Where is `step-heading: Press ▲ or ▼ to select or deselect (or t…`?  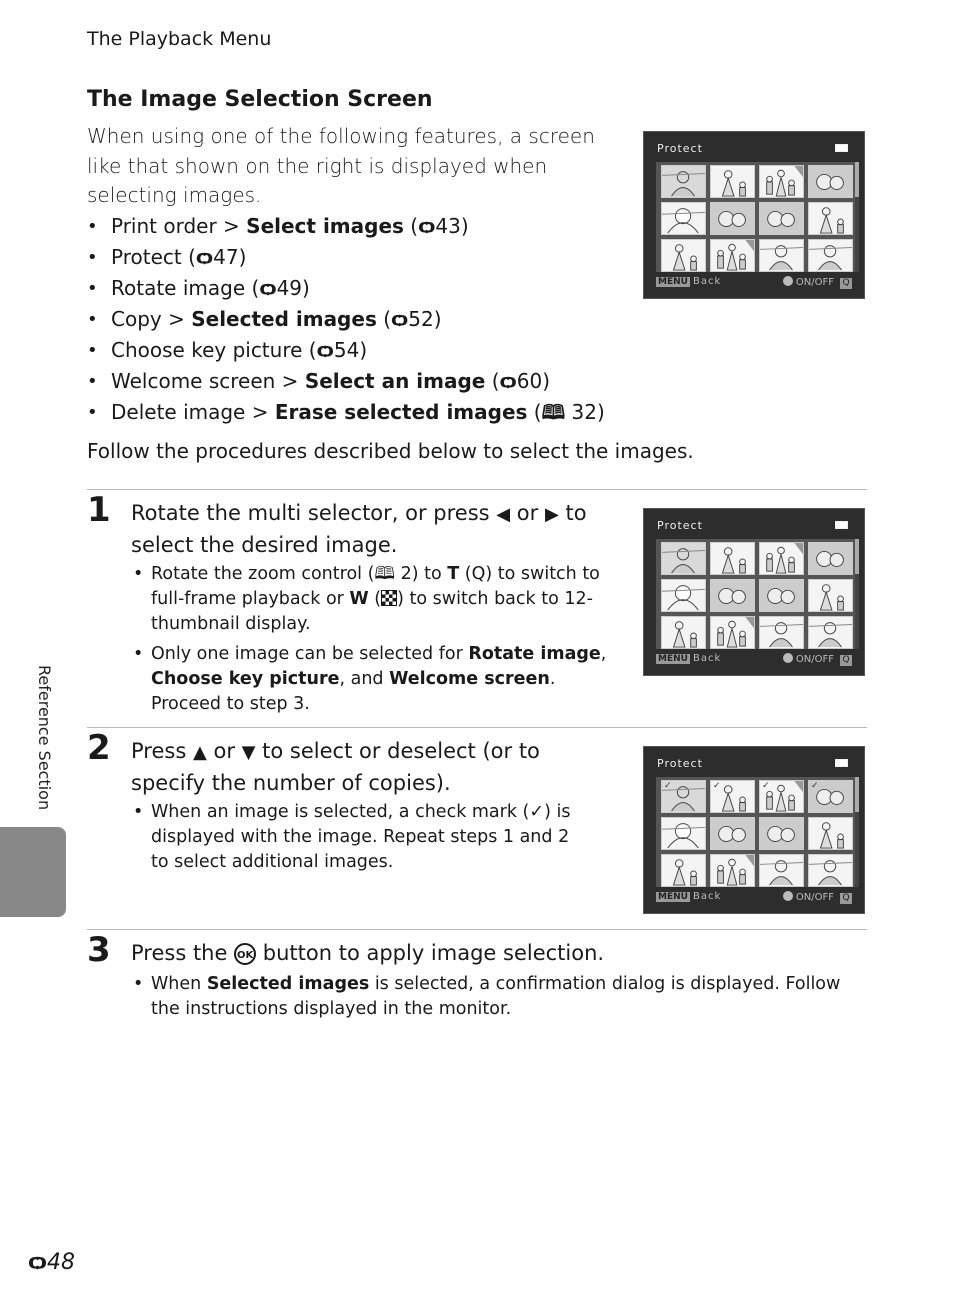
step-heading: Press ▲ or ▼ to select or deselect (or t… is located at coordinates (371, 767).